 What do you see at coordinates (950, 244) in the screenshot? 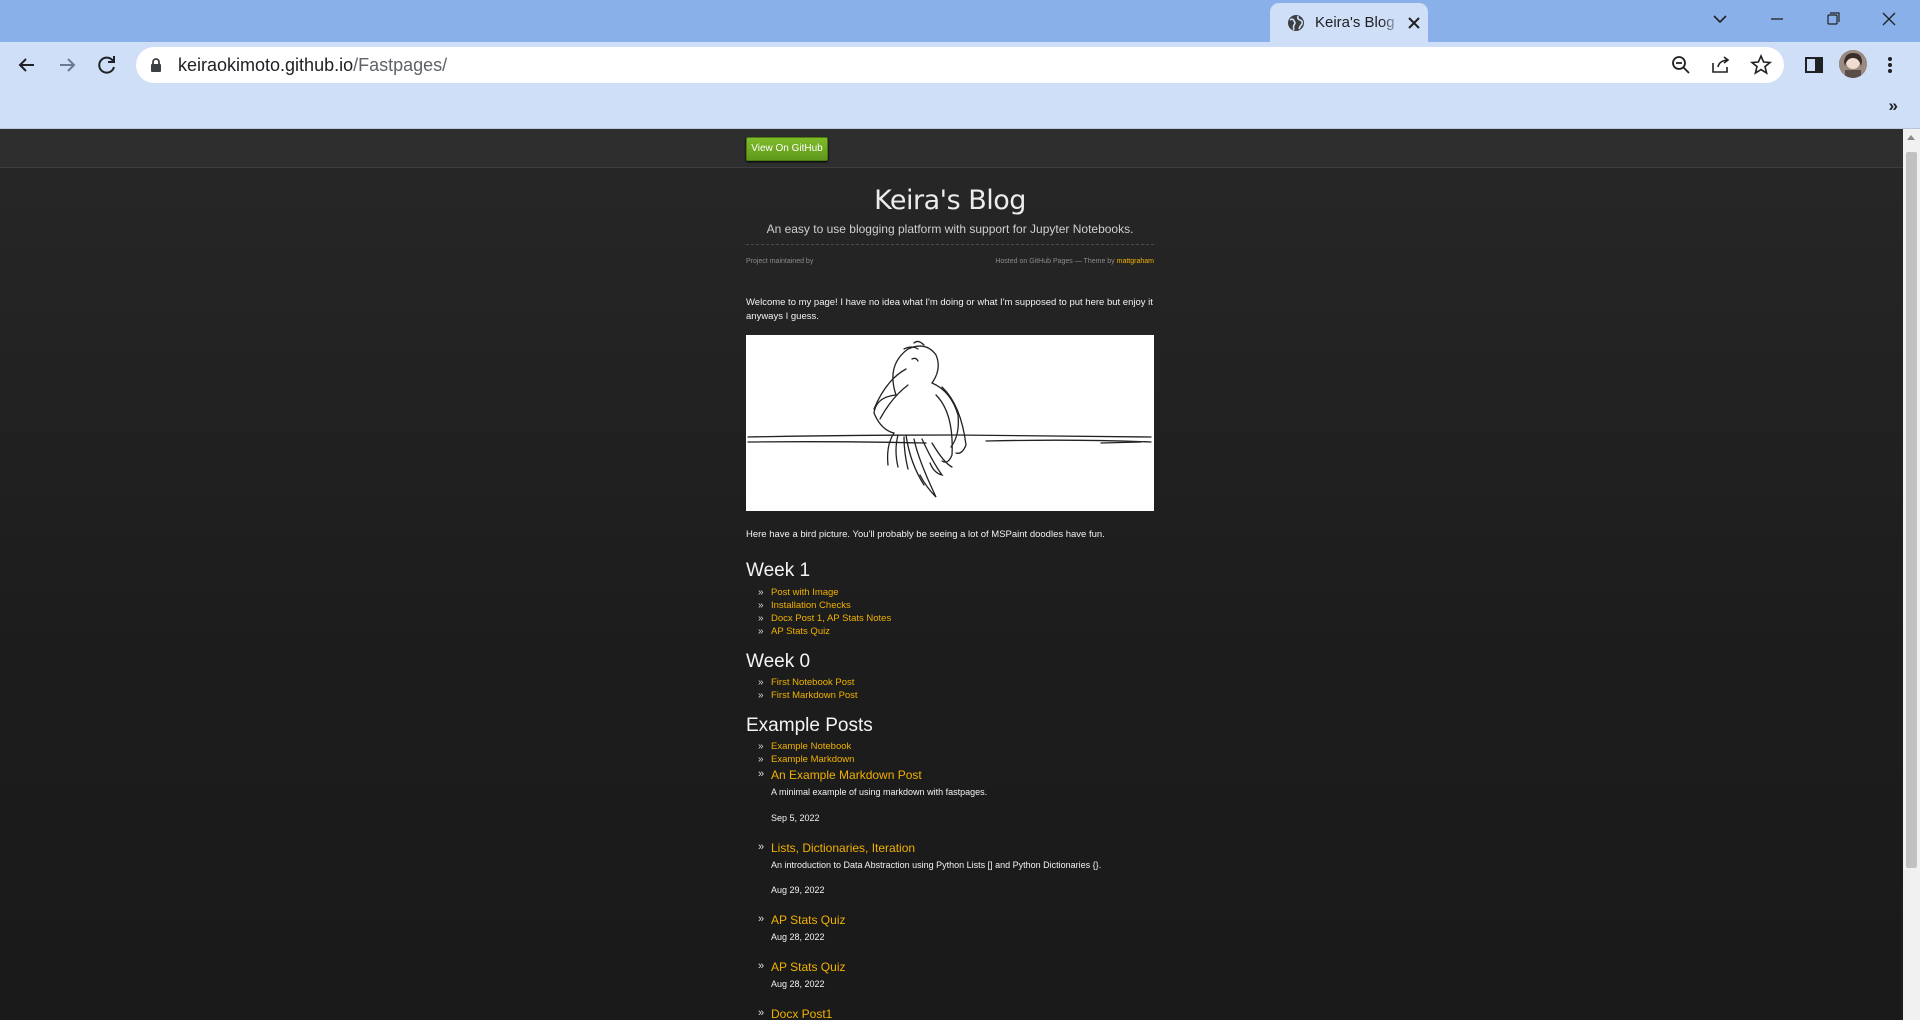
I see `header-divider` at bounding box center [950, 244].